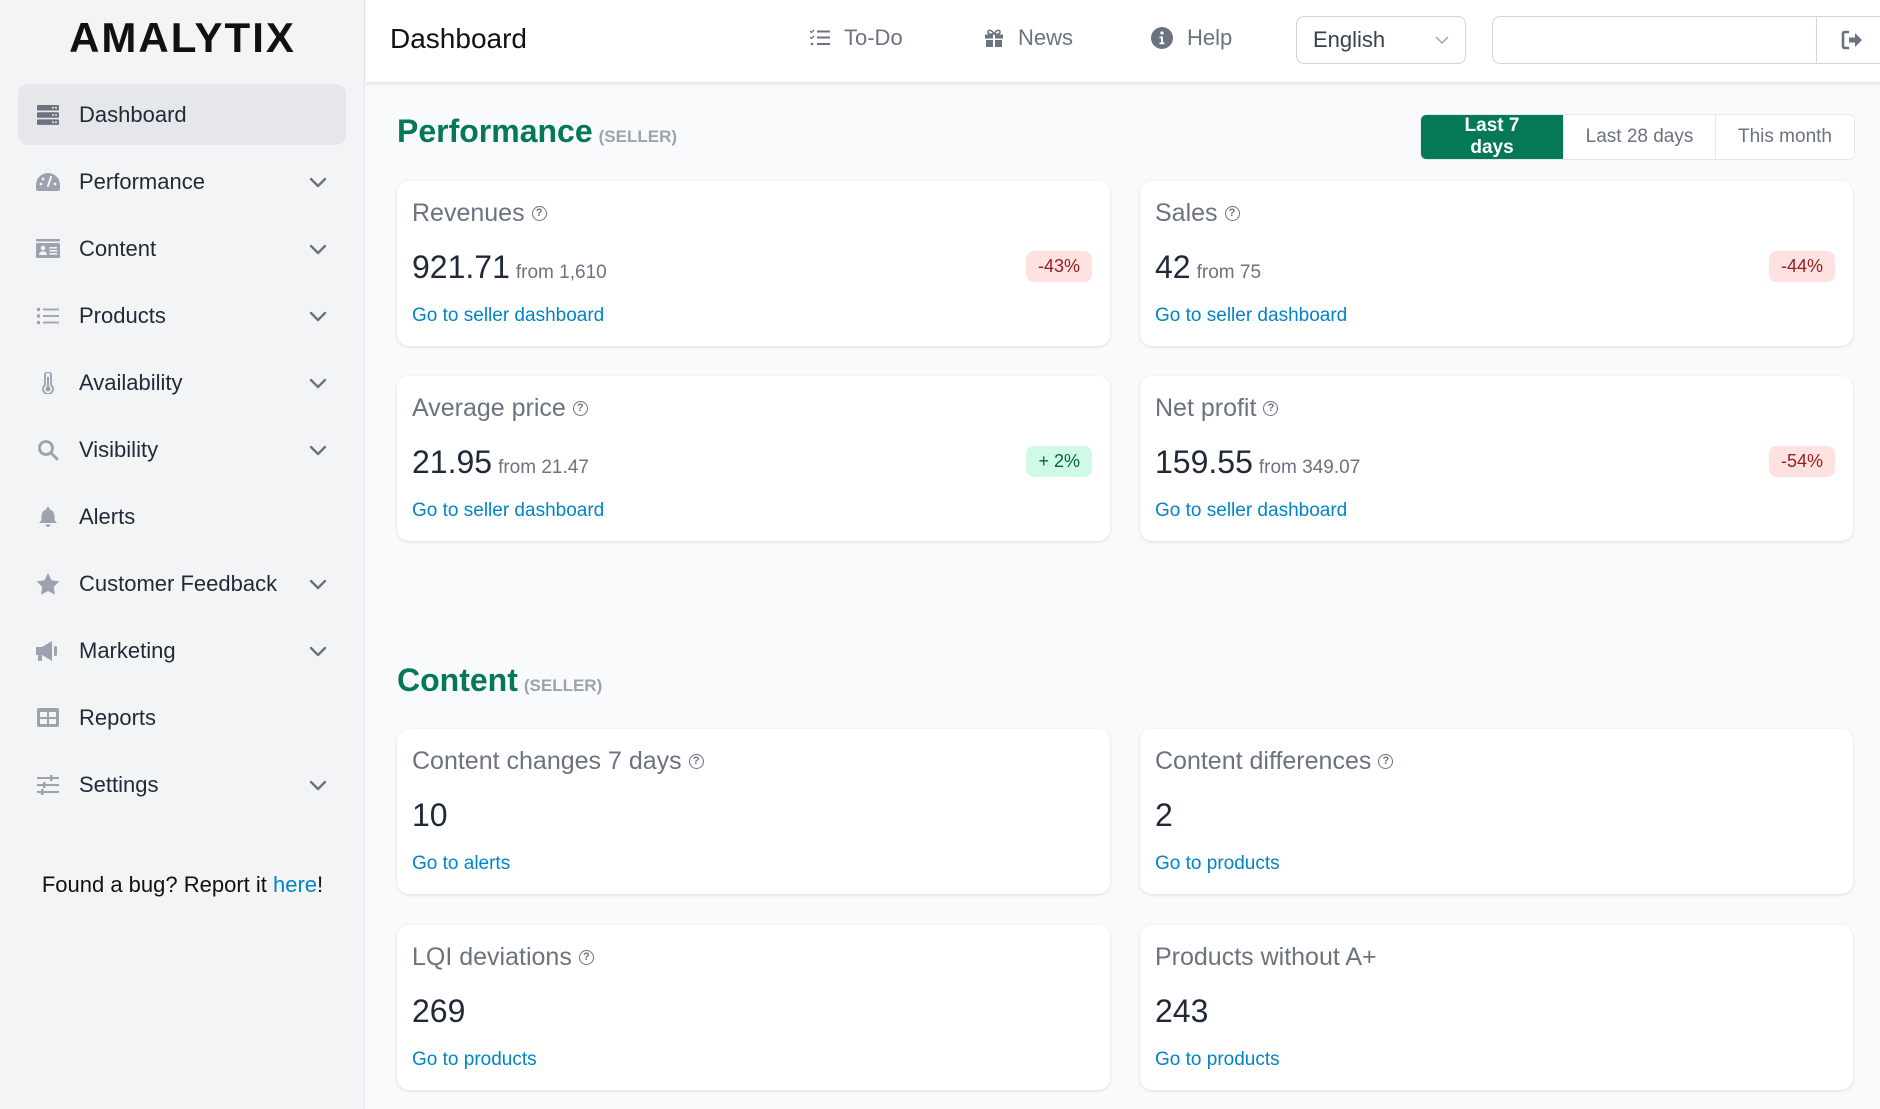  What do you see at coordinates (489, 408) in the screenshot?
I see `card-title-text: Average price` at bounding box center [489, 408].